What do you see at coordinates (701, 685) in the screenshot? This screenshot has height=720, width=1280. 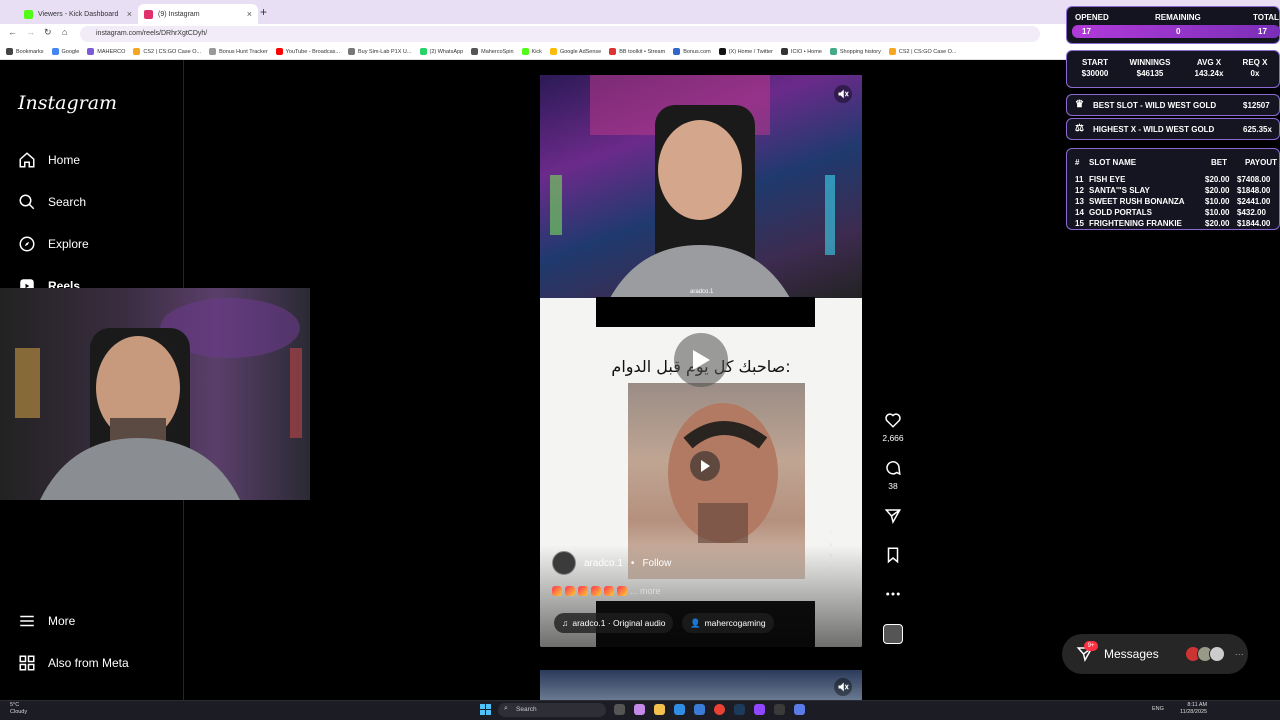 I see `next-reel-post` at bounding box center [701, 685].